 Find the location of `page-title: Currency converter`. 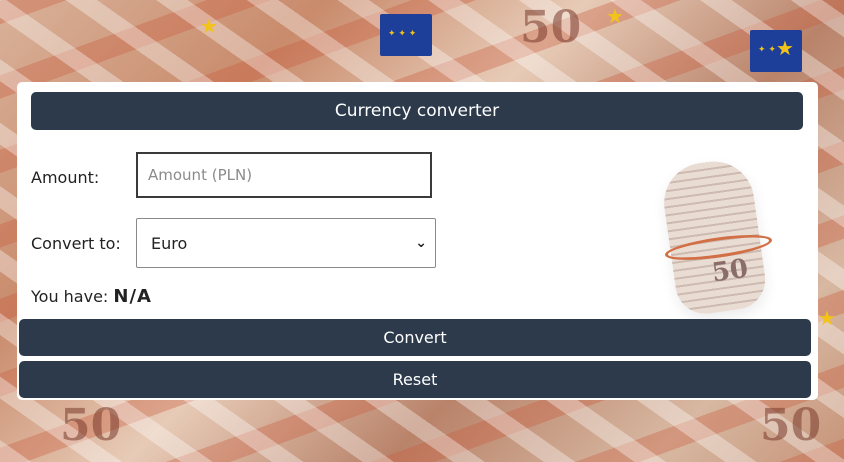

page-title: Currency converter is located at coordinates (417, 111).